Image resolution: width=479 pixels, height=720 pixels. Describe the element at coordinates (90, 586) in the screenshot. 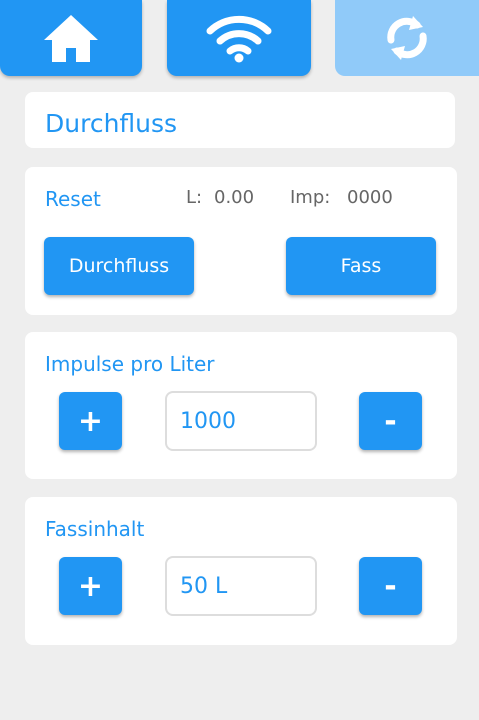

I see `capacity-plus-button: +` at that location.